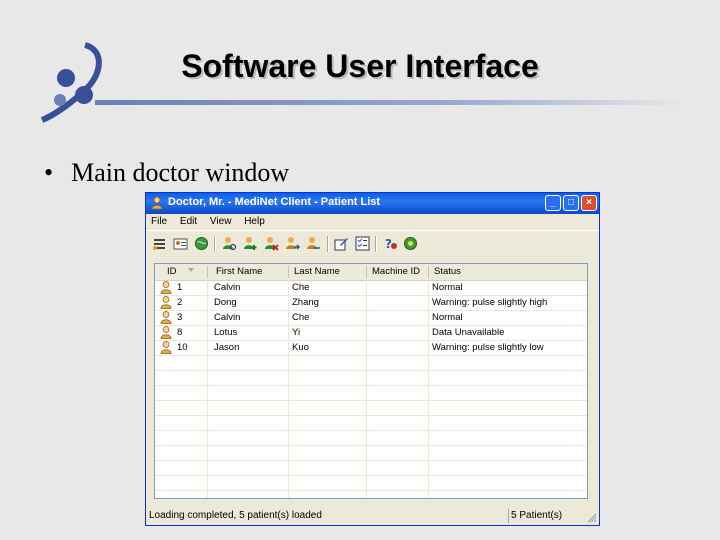 Image resolution: width=720 pixels, height=540 pixels. I want to click on maximize-button: □, so click(571, 203).